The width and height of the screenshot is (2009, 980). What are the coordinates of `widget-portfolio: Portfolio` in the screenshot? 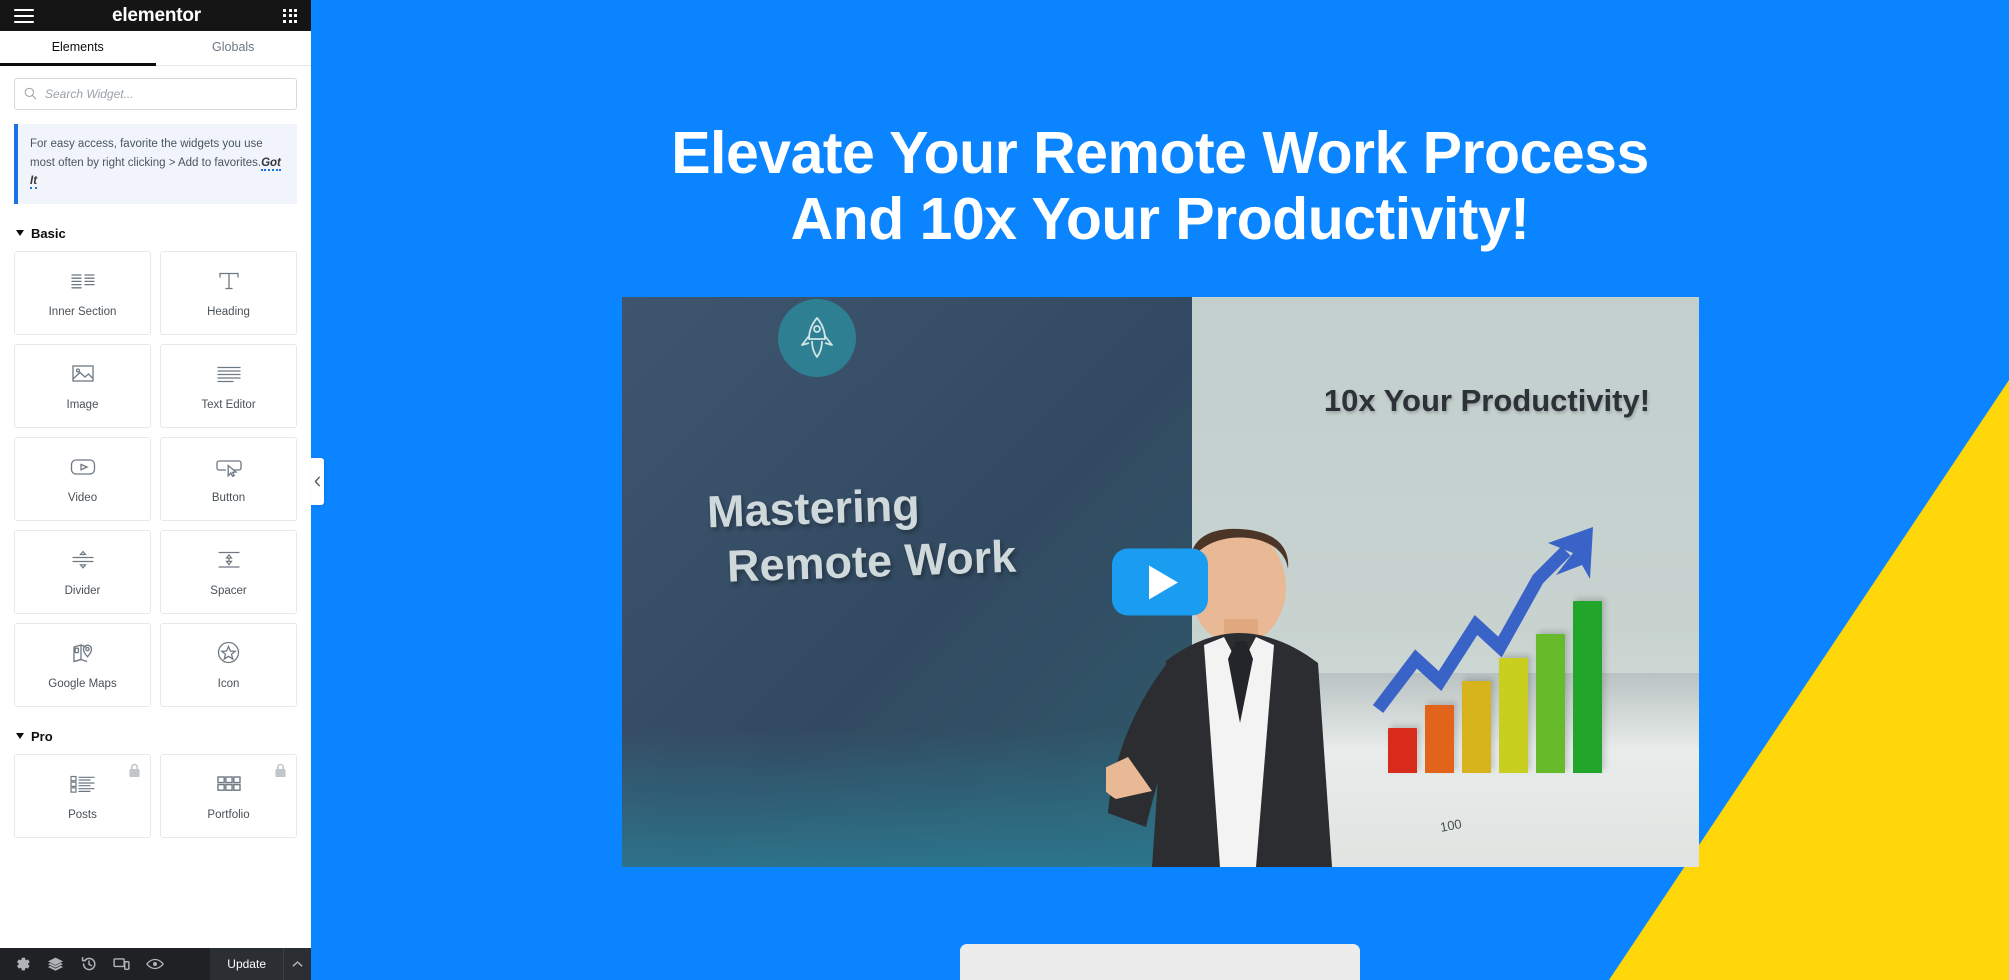 It's located at (228, 795).